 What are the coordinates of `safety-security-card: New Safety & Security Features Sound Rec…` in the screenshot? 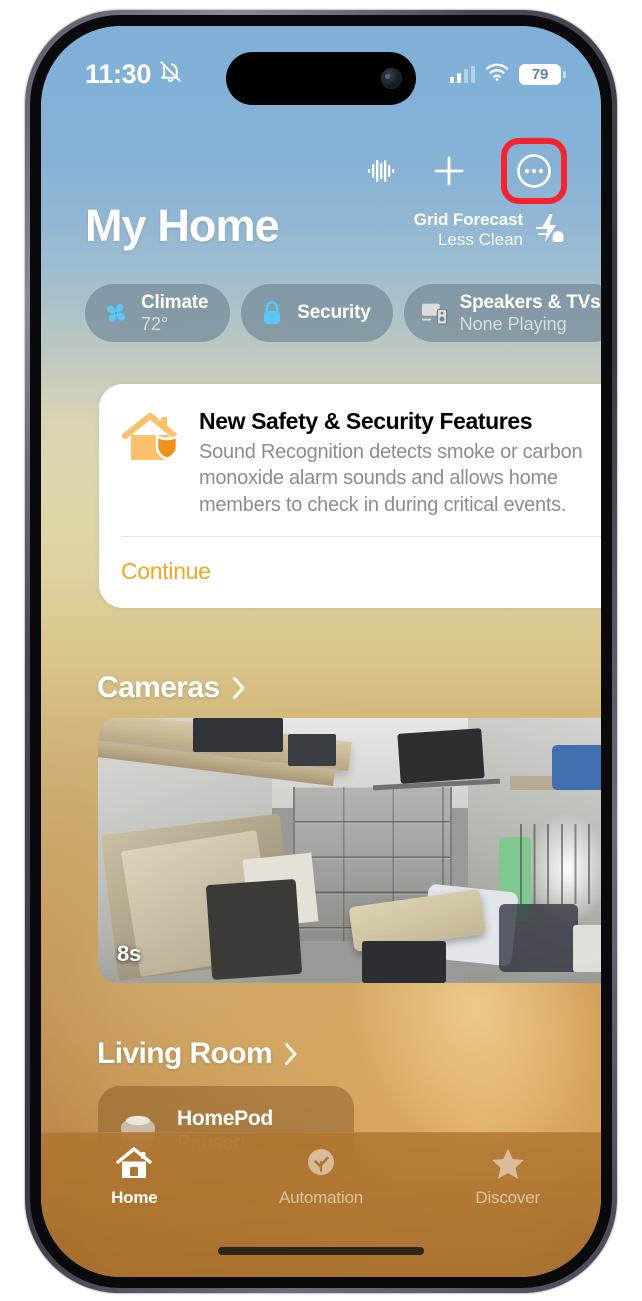 It's located at (350, 496).